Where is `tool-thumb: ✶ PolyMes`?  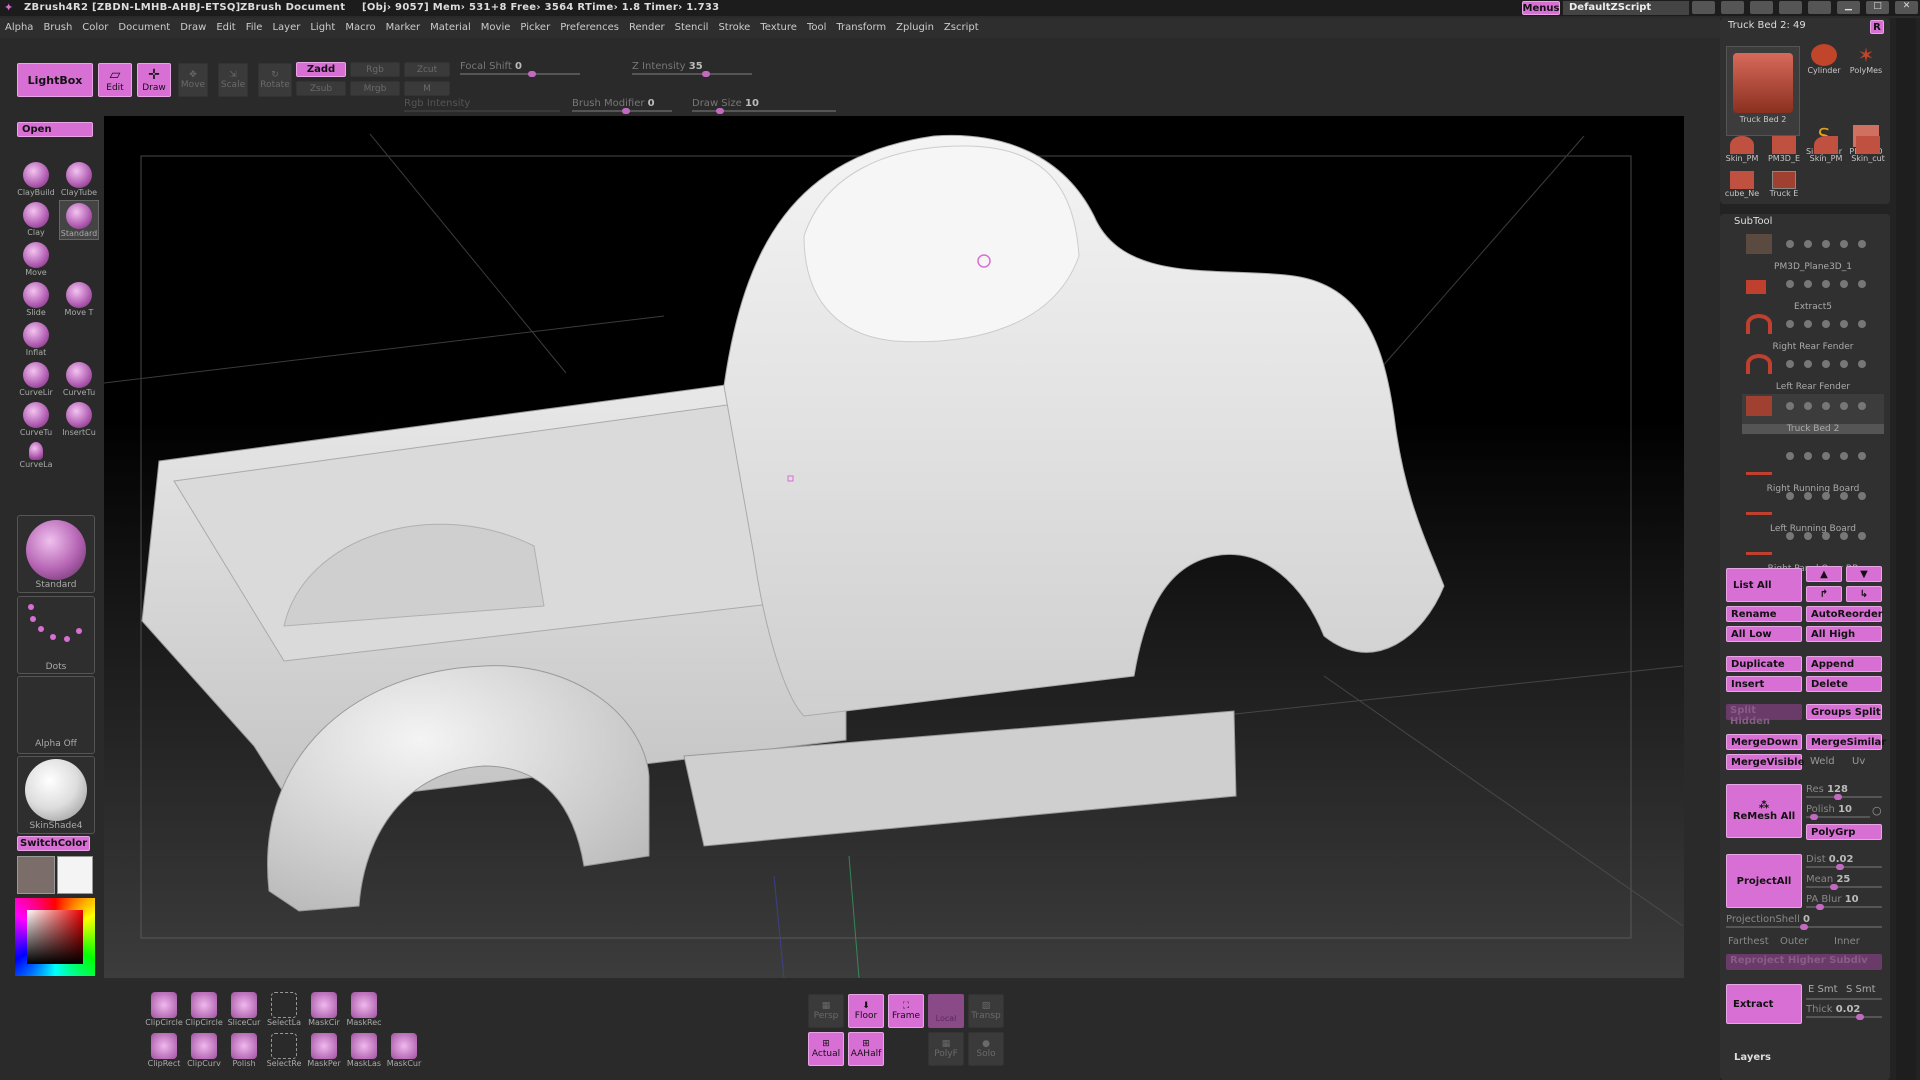 tool-thumb: ✶ PolyMes is located at coordinates (1866, 83).